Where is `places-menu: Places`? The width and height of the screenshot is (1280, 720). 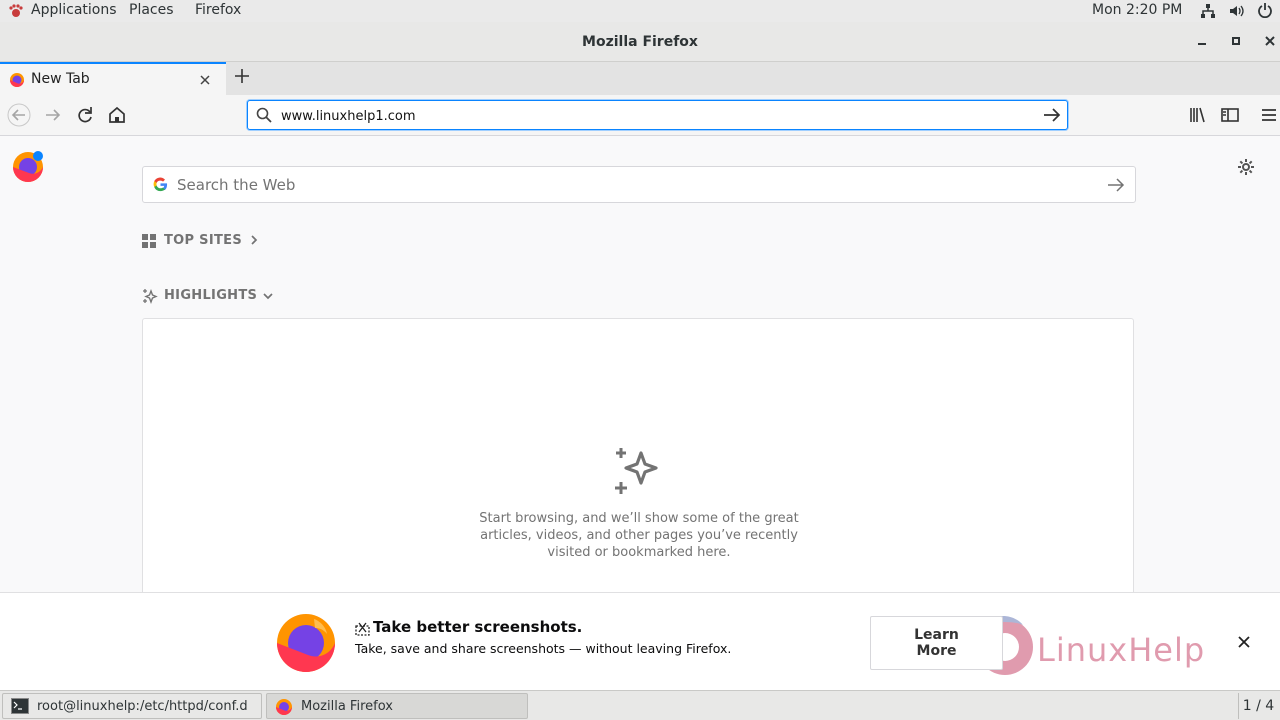
places-menu: Places is located at coordinates (151, 10).